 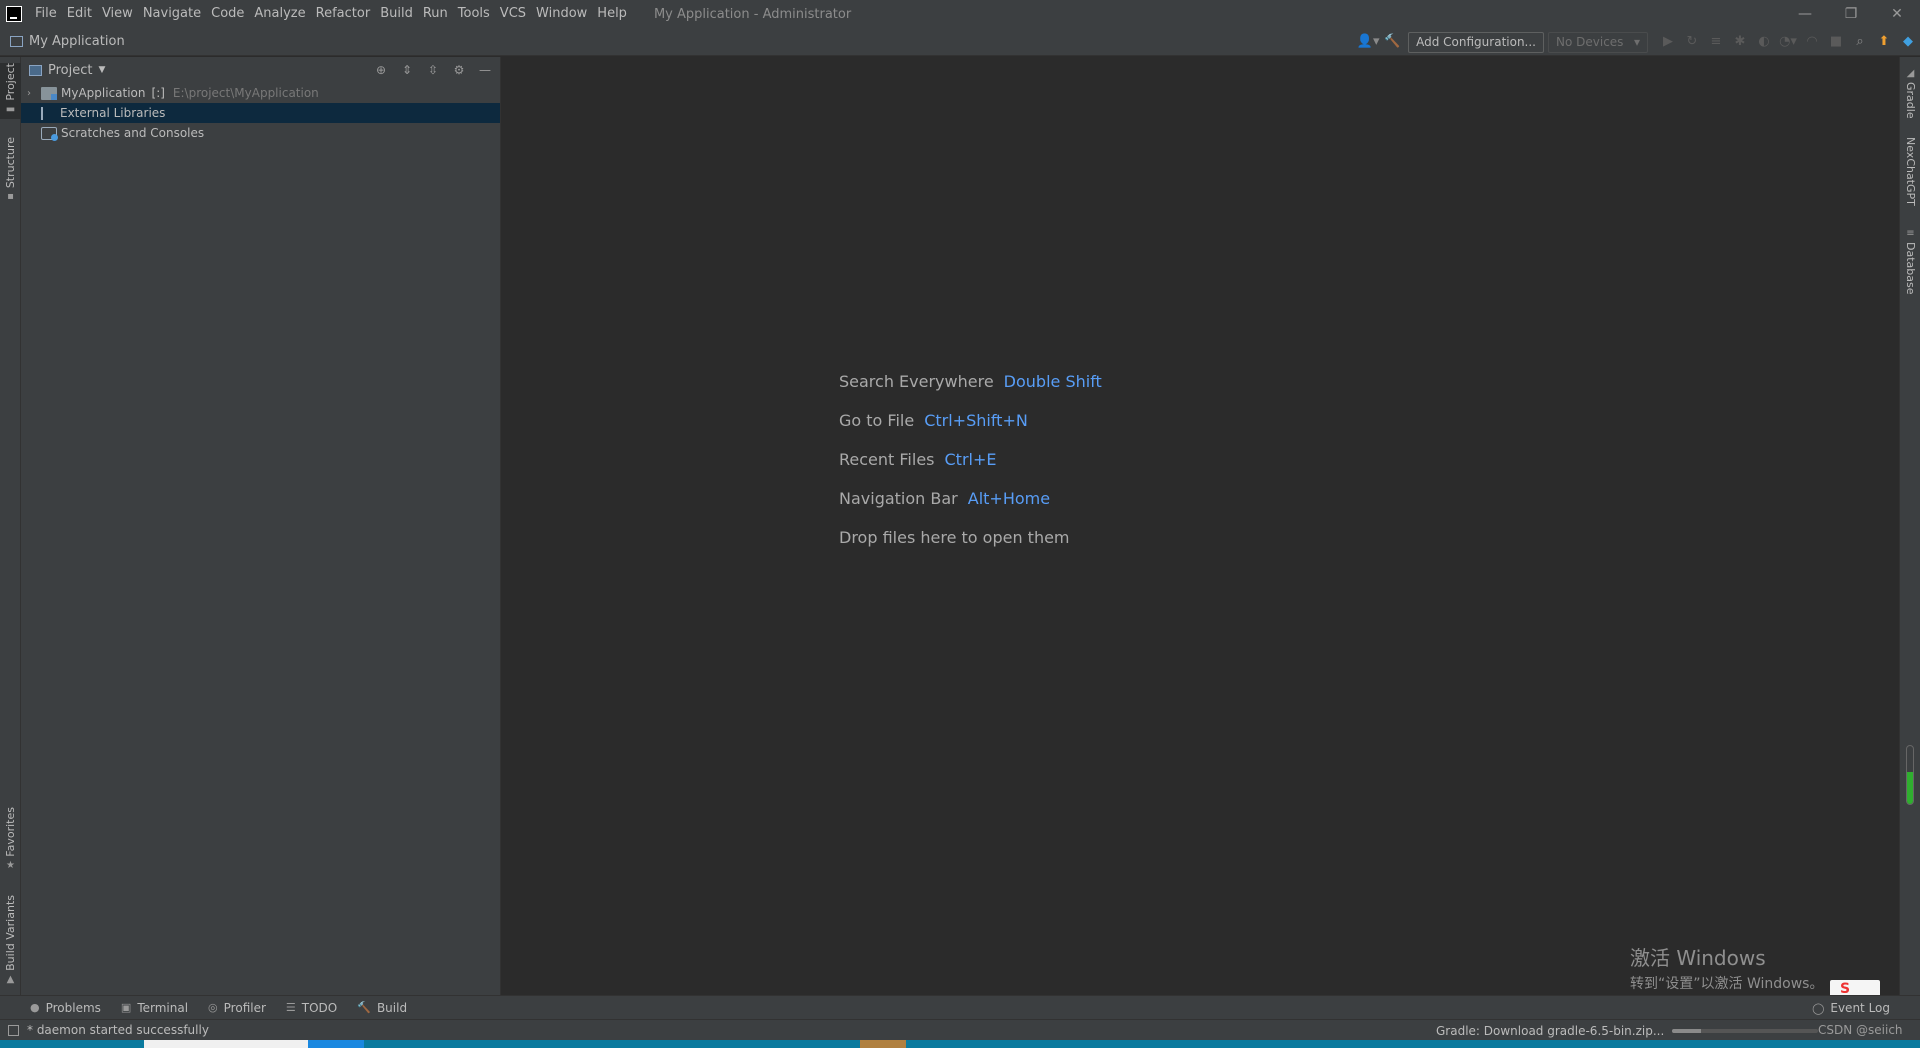 I want to click on profile-icon: ◐, so click(x=1764, y=42).